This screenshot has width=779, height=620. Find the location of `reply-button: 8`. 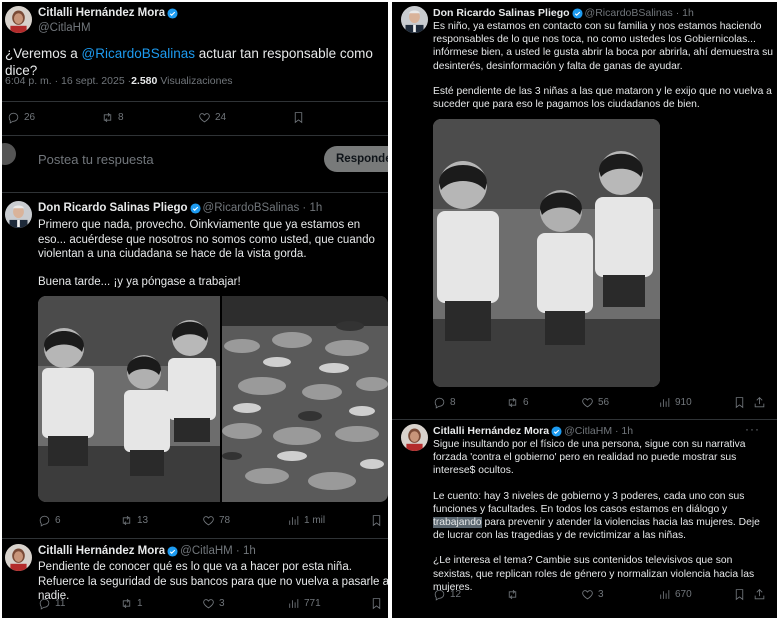

reply-button: 8 is located at coordinates (444, 402).